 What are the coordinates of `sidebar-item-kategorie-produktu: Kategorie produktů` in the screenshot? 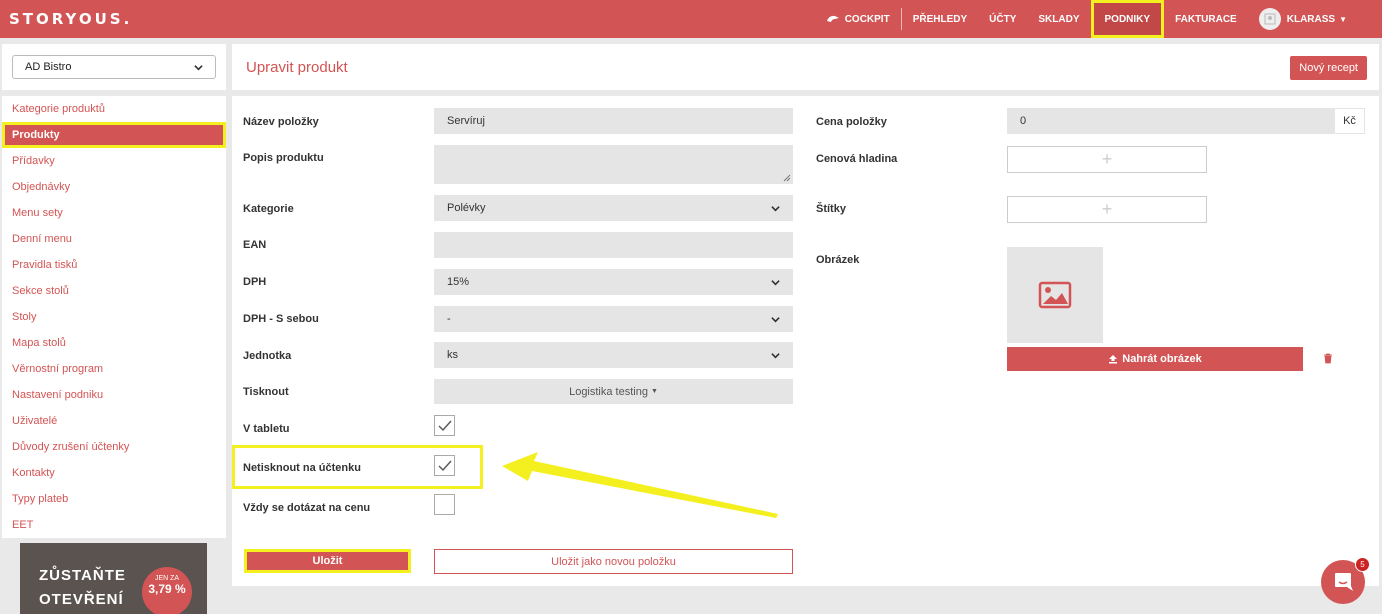 It's located at (114, 109).